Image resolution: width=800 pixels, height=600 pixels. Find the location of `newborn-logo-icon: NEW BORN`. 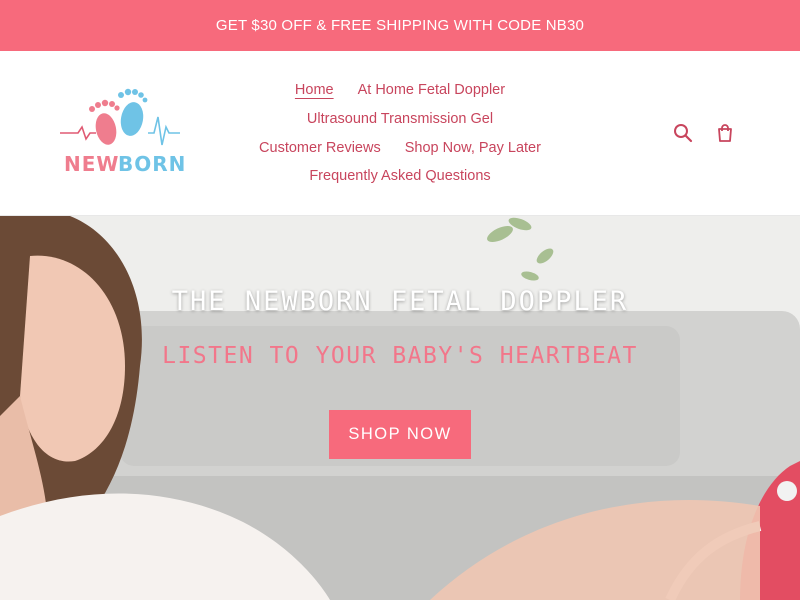

newborn-logo-icon: NEW BORN is located at coordinates (122, 132).